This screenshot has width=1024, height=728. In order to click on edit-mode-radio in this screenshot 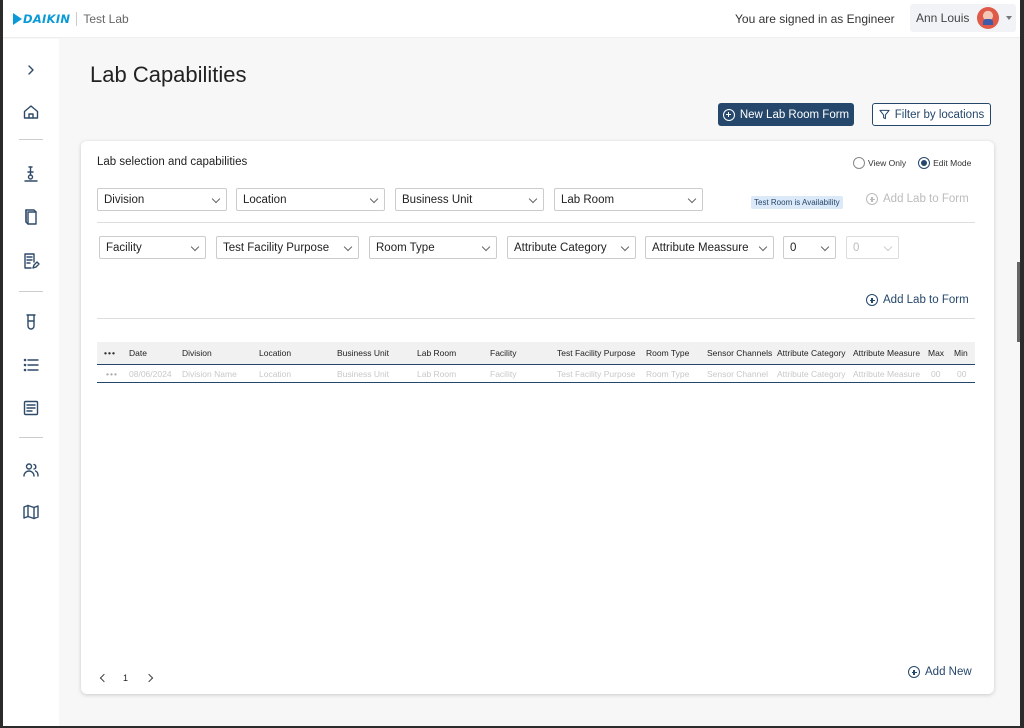, I will do `click(924, 163)`.